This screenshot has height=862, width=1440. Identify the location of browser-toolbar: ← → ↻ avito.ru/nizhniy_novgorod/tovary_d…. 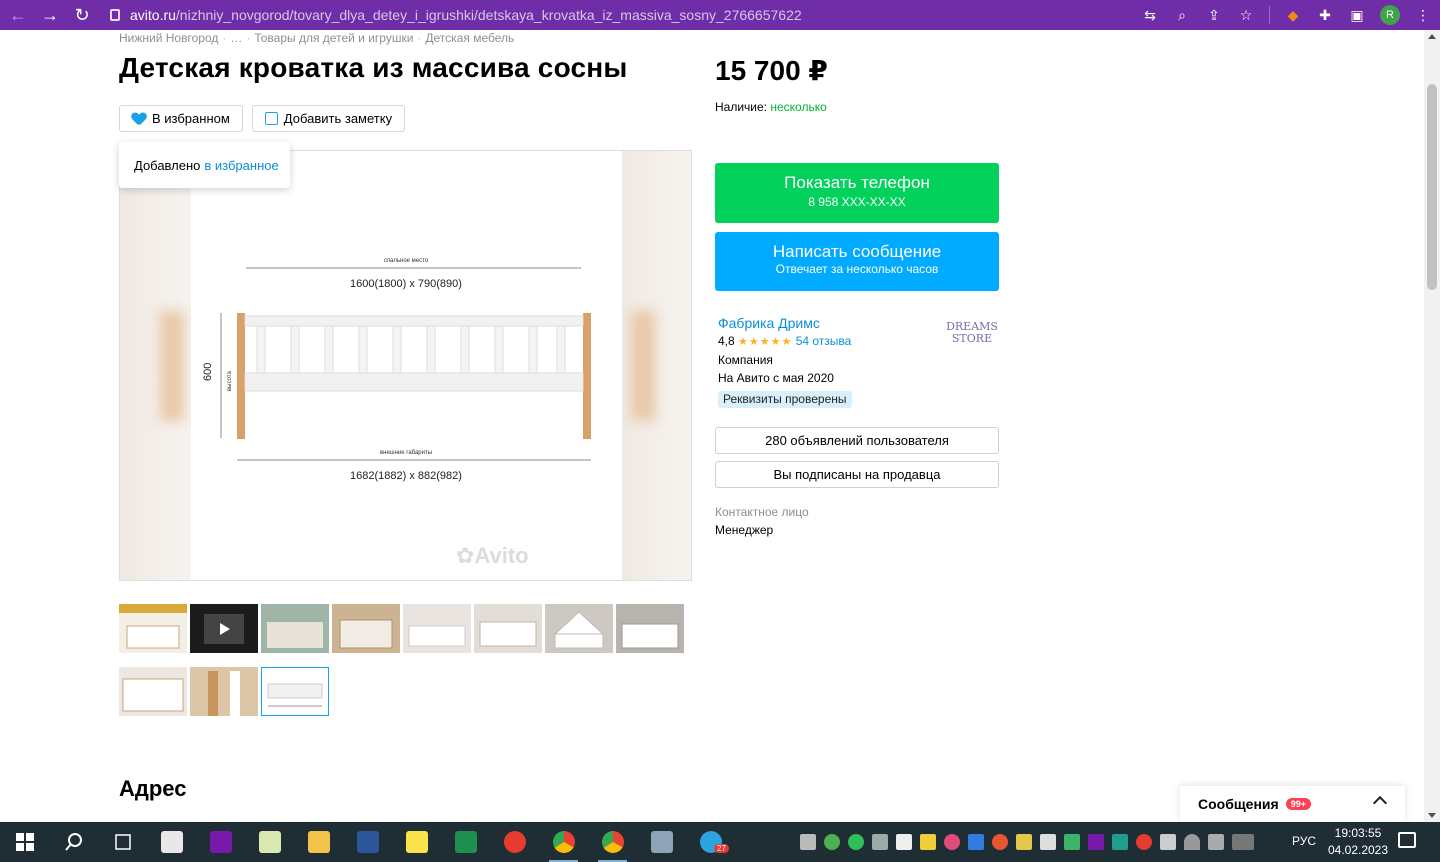
(720, 15).